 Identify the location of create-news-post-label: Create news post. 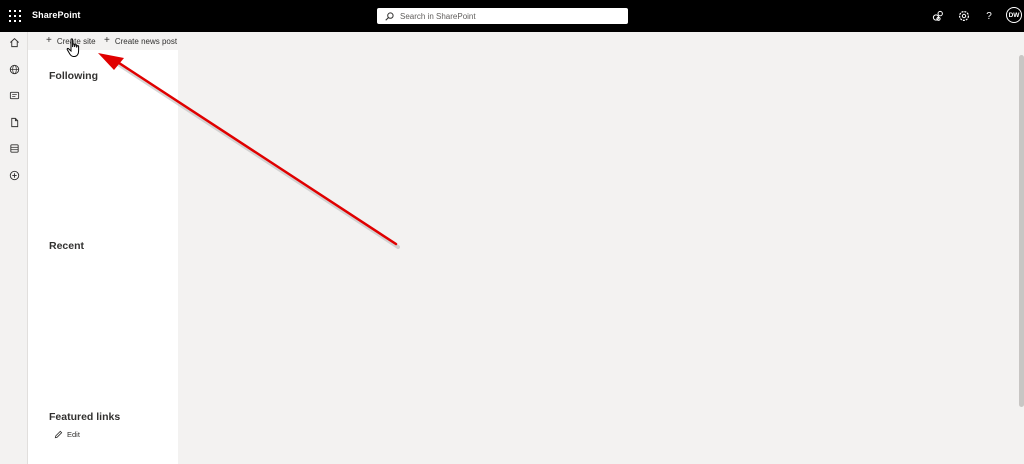
(146, 41).